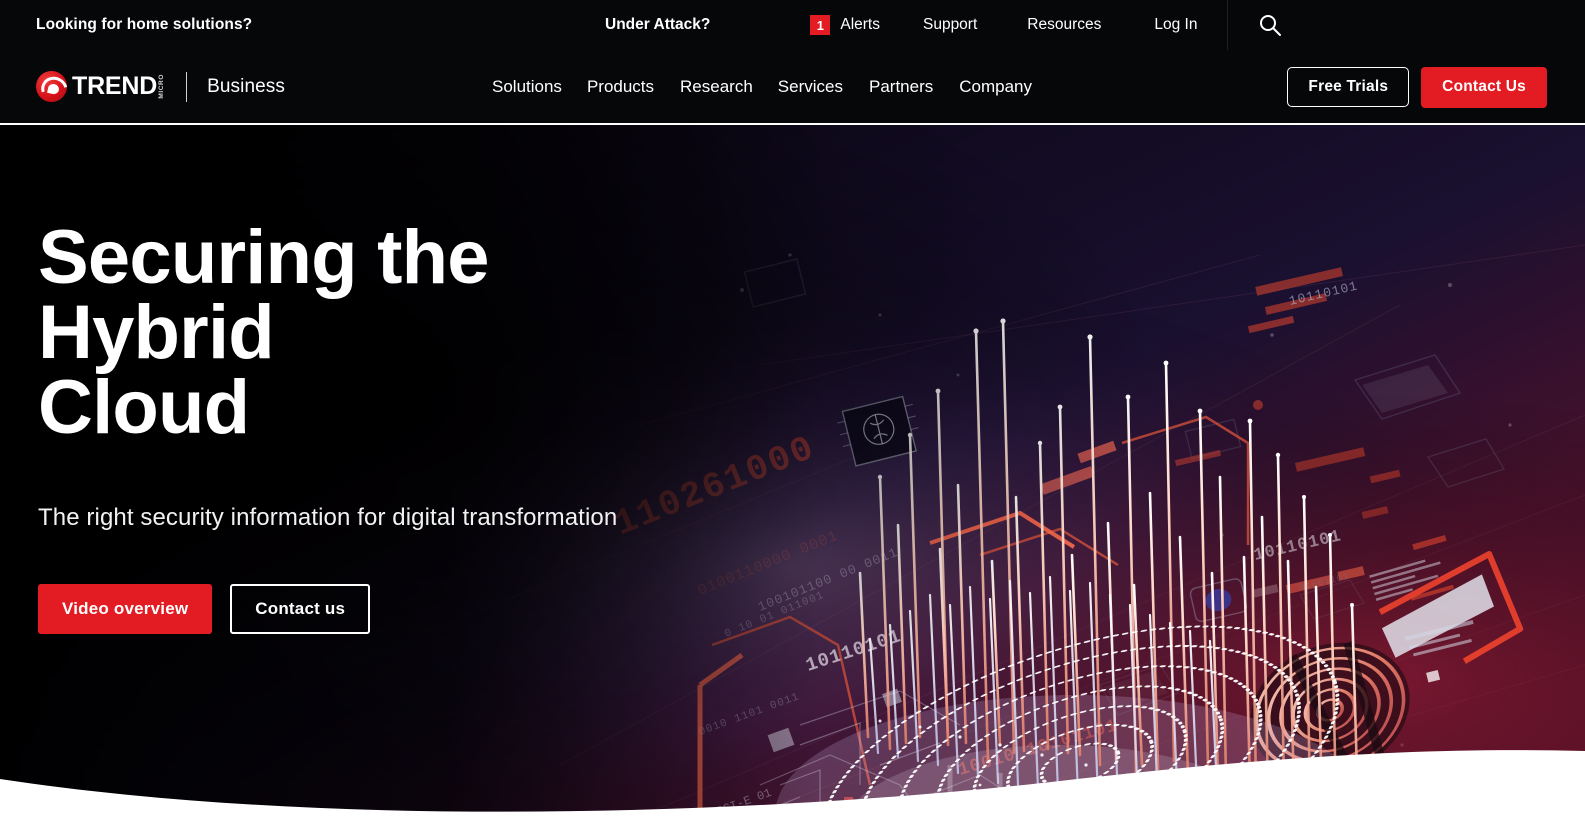 The width and height of the screenshot is (1585, 835). I want to click on brand-logo: TREND MICRO Business, so click(160, 86).